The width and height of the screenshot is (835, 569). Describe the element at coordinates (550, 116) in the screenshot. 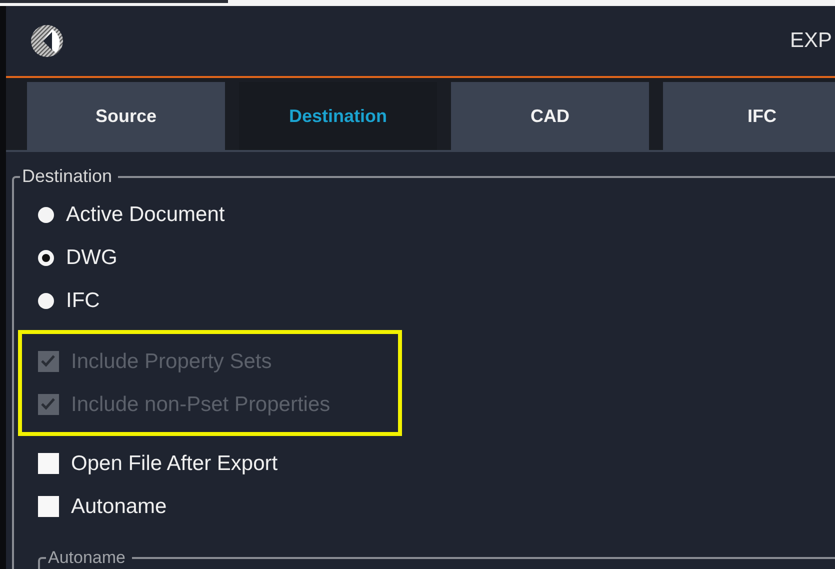

I see `tab: CAD` at that location.